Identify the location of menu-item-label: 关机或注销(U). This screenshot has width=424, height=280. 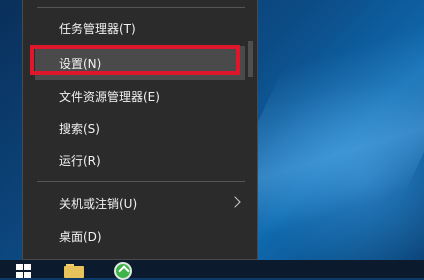
(98, 203).